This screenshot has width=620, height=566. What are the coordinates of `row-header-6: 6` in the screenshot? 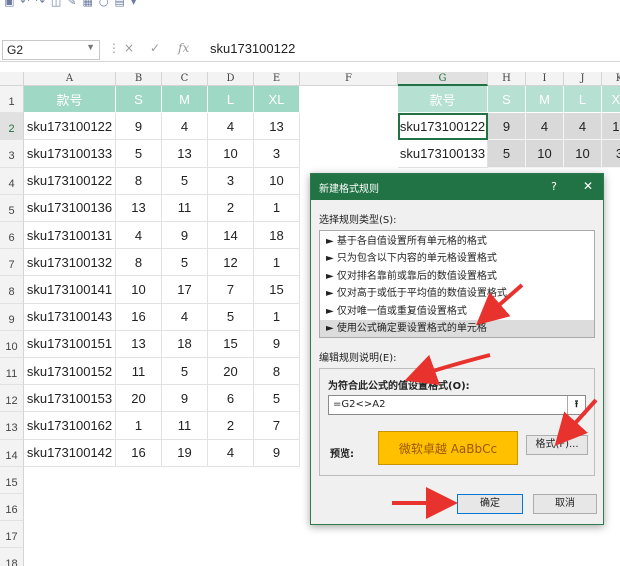 It's located at (12, 236).